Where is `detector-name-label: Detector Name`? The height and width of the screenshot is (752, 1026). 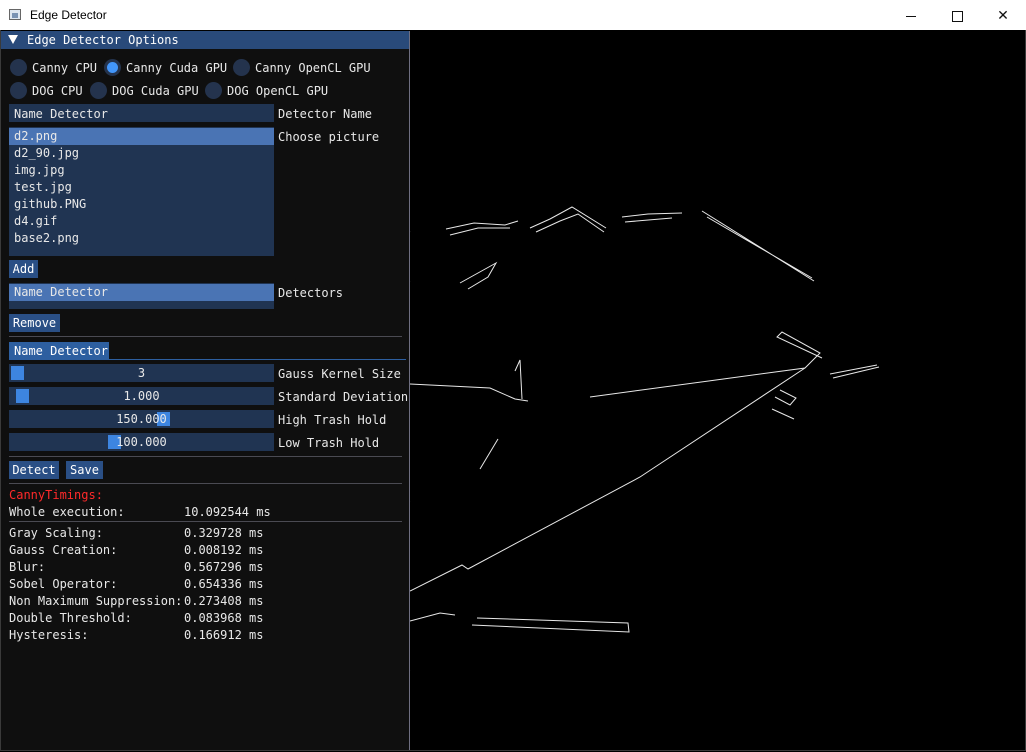 detector-name-label: Detector Name is located at coordinates (325, 114).